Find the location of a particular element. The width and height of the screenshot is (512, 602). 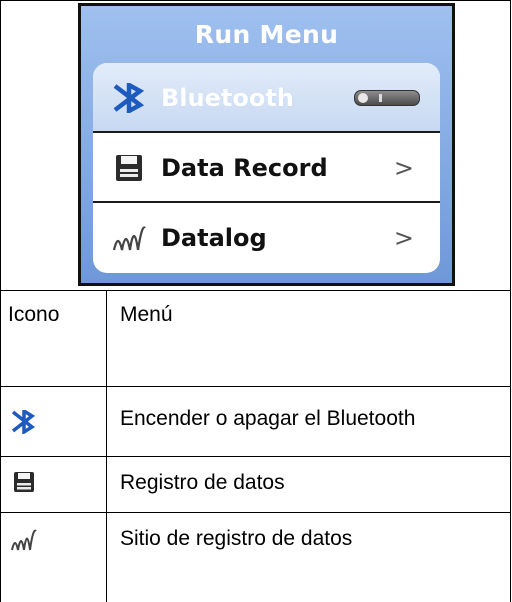

menu-item-label: Datalog is located at coordinates (214, 237).